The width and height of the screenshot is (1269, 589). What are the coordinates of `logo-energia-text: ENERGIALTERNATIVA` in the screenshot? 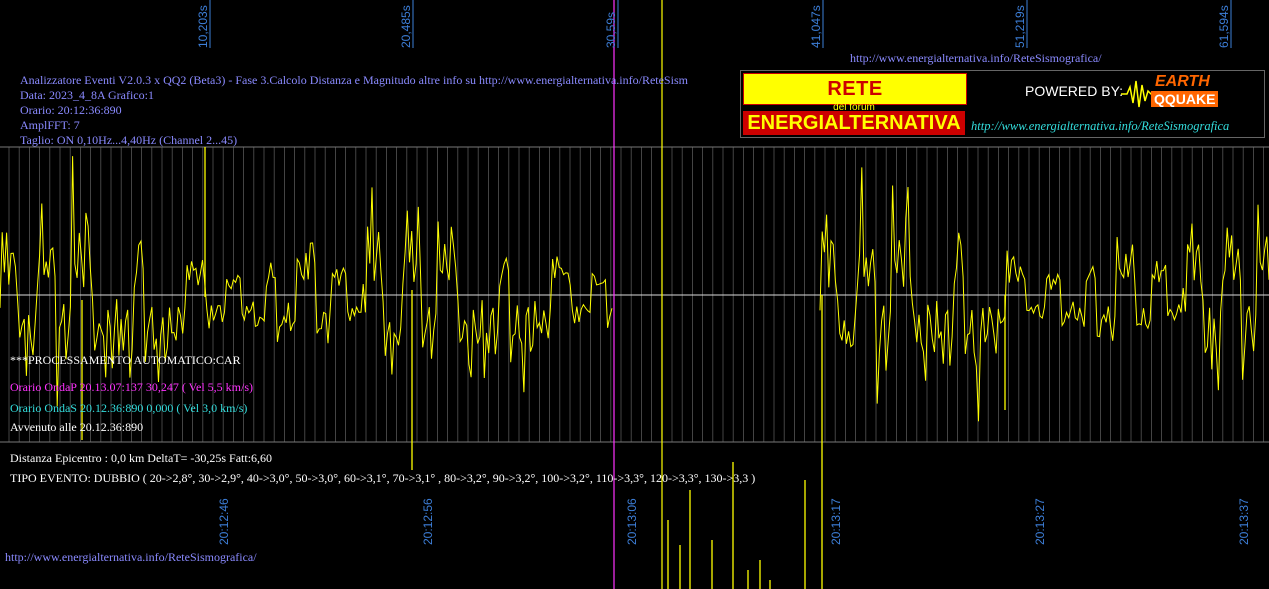 It's located at (854, 123).